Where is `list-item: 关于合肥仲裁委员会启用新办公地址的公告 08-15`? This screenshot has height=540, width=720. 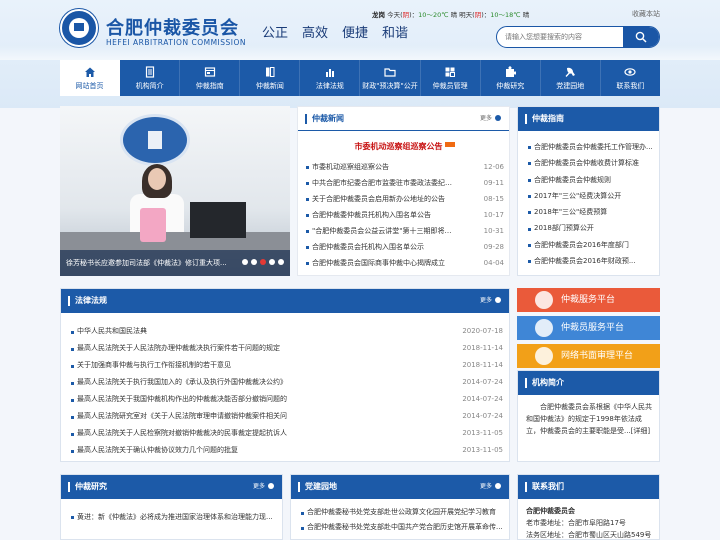
list-item: 关于合肥仲裁委员会启用新办公地址的公告 08-15 is located at coordinates (404, 199).